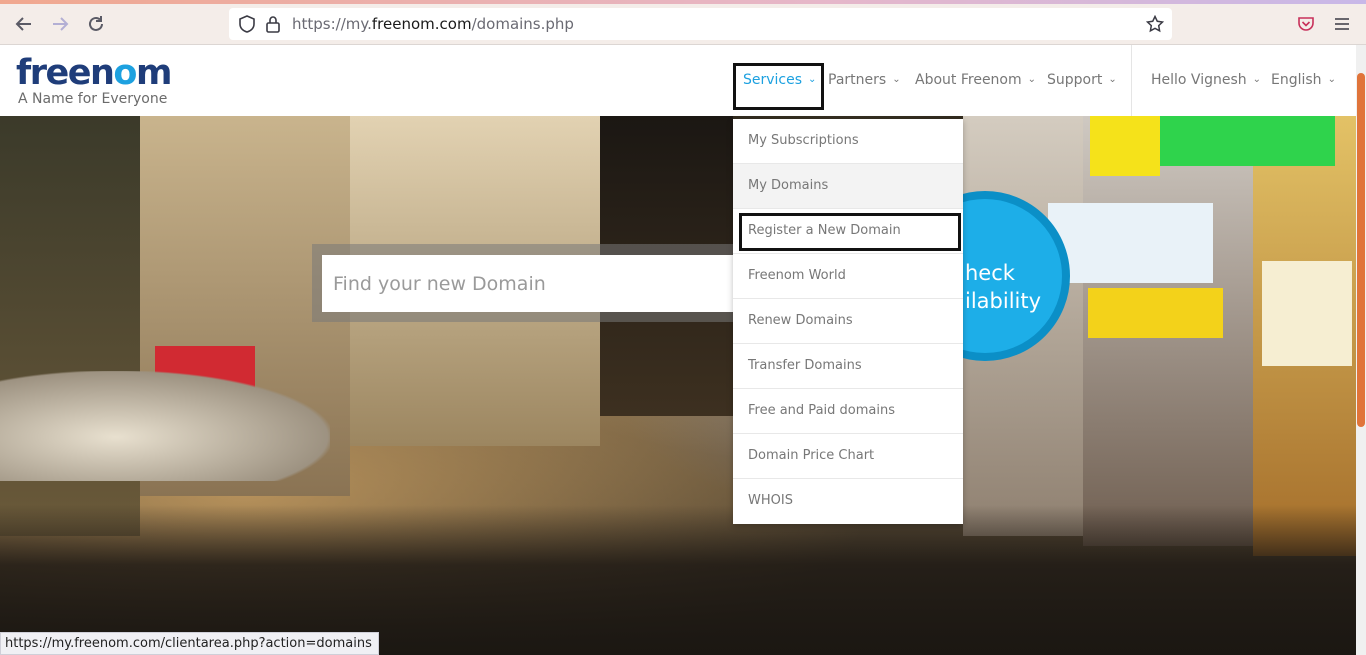 The height and width of the screenshot is (655, 1366). I want to click on lock-icon, so click(273, 24).